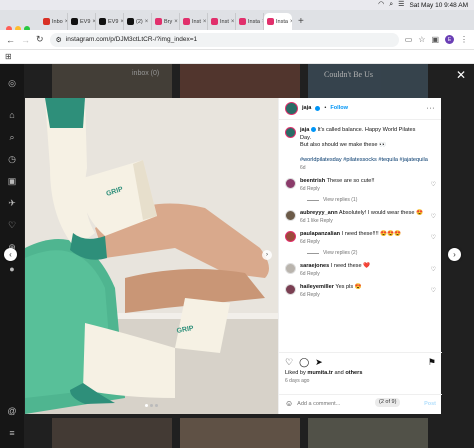  Describe the element at coordinates (282, 21) in the screenshot. I see `tab-label: Insta` at that location.